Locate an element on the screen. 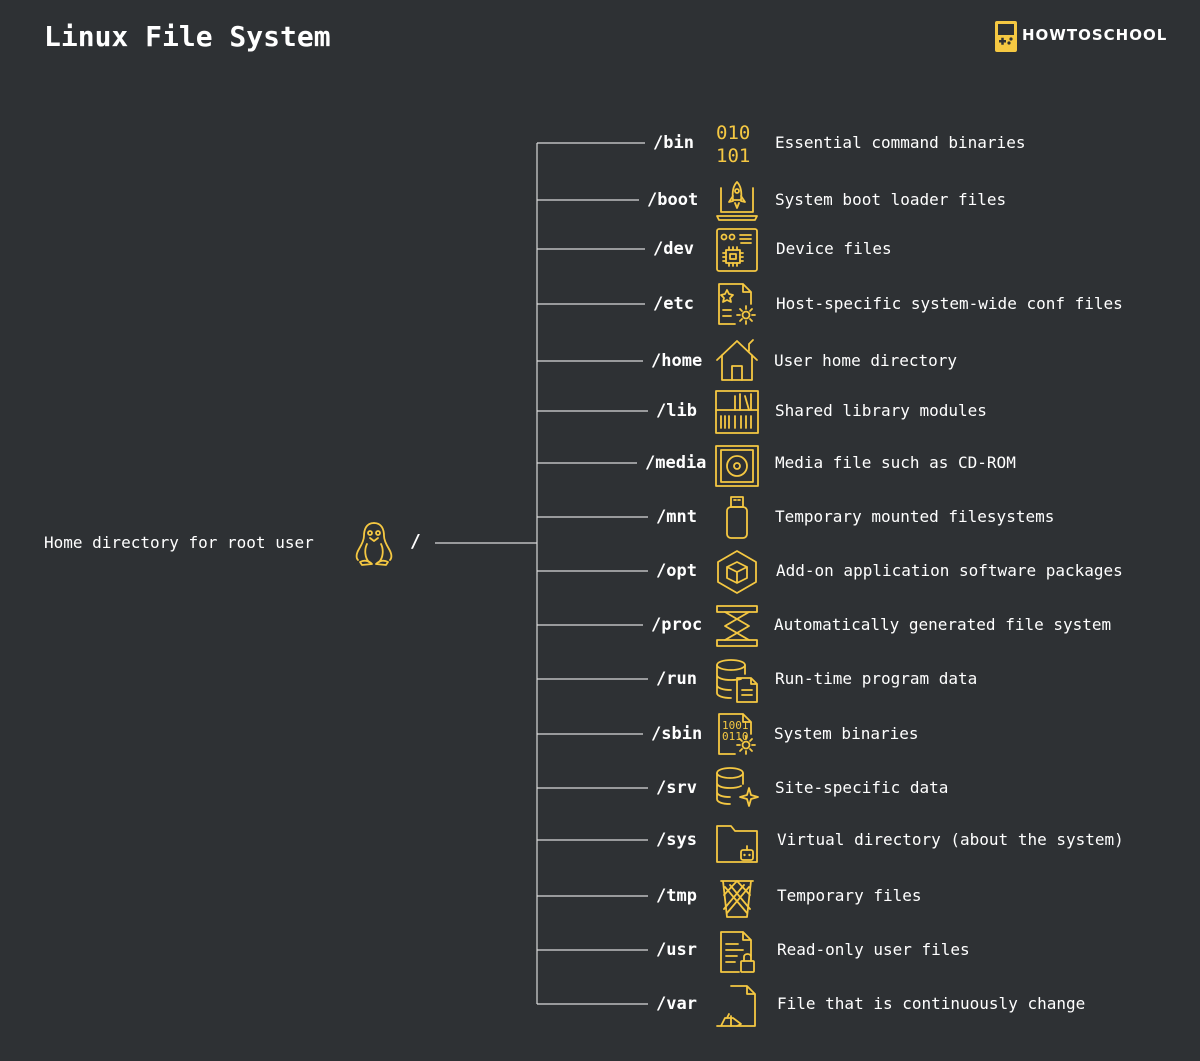  directory-row: /tmp Temporary files is located at coordinates (600, 907).